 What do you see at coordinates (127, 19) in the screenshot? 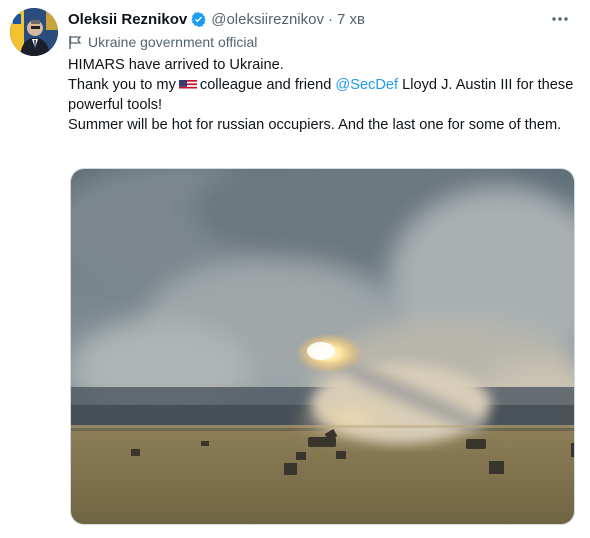
I see `display-name: Oleksii Reznikov` at bounding box center [127, 19].